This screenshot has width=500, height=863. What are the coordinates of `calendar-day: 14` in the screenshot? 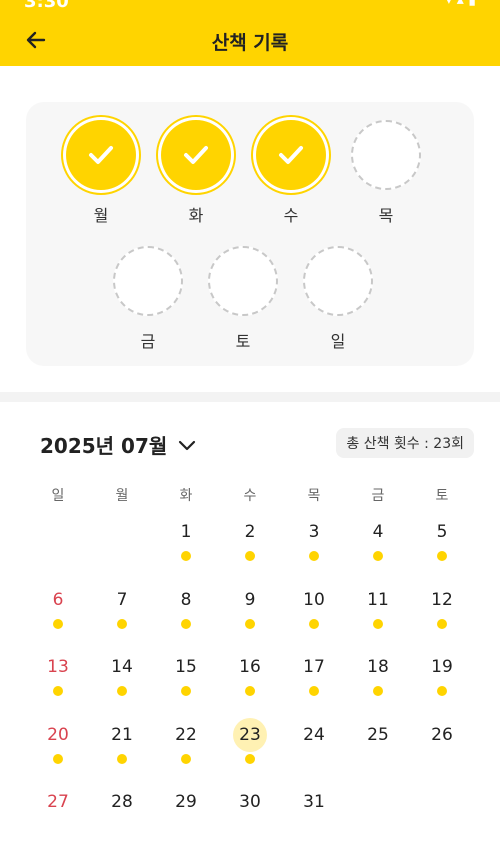 It's located at (122, 680).